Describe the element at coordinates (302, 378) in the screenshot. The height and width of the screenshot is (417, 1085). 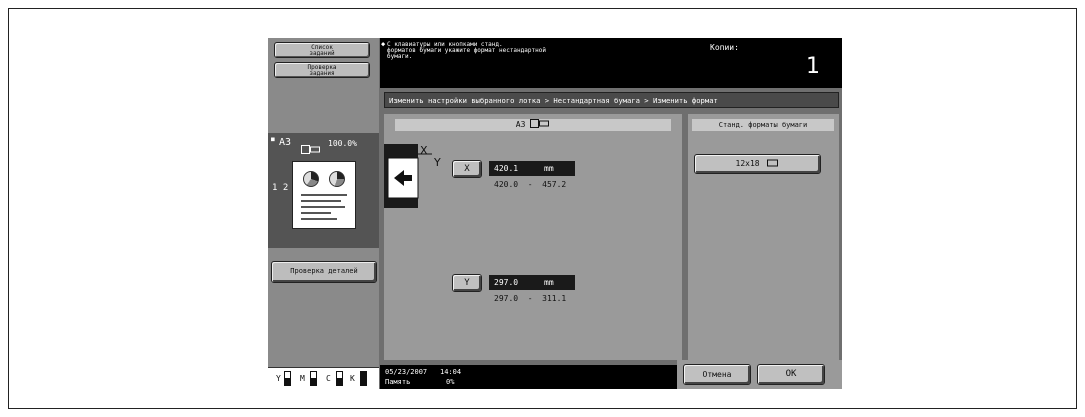
I see `toner-label-m: M` at that location.